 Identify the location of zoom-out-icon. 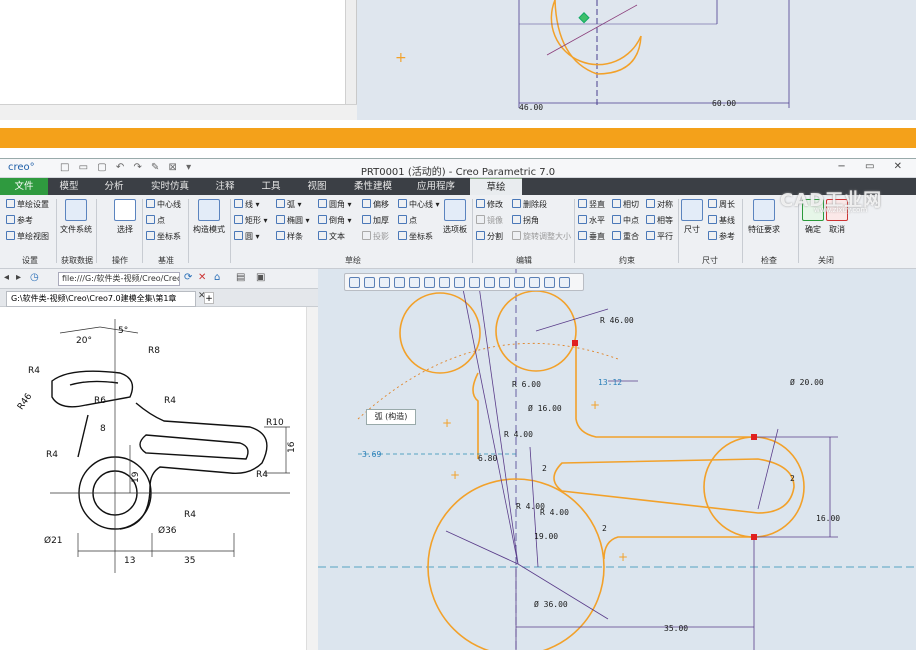
(384, 282).